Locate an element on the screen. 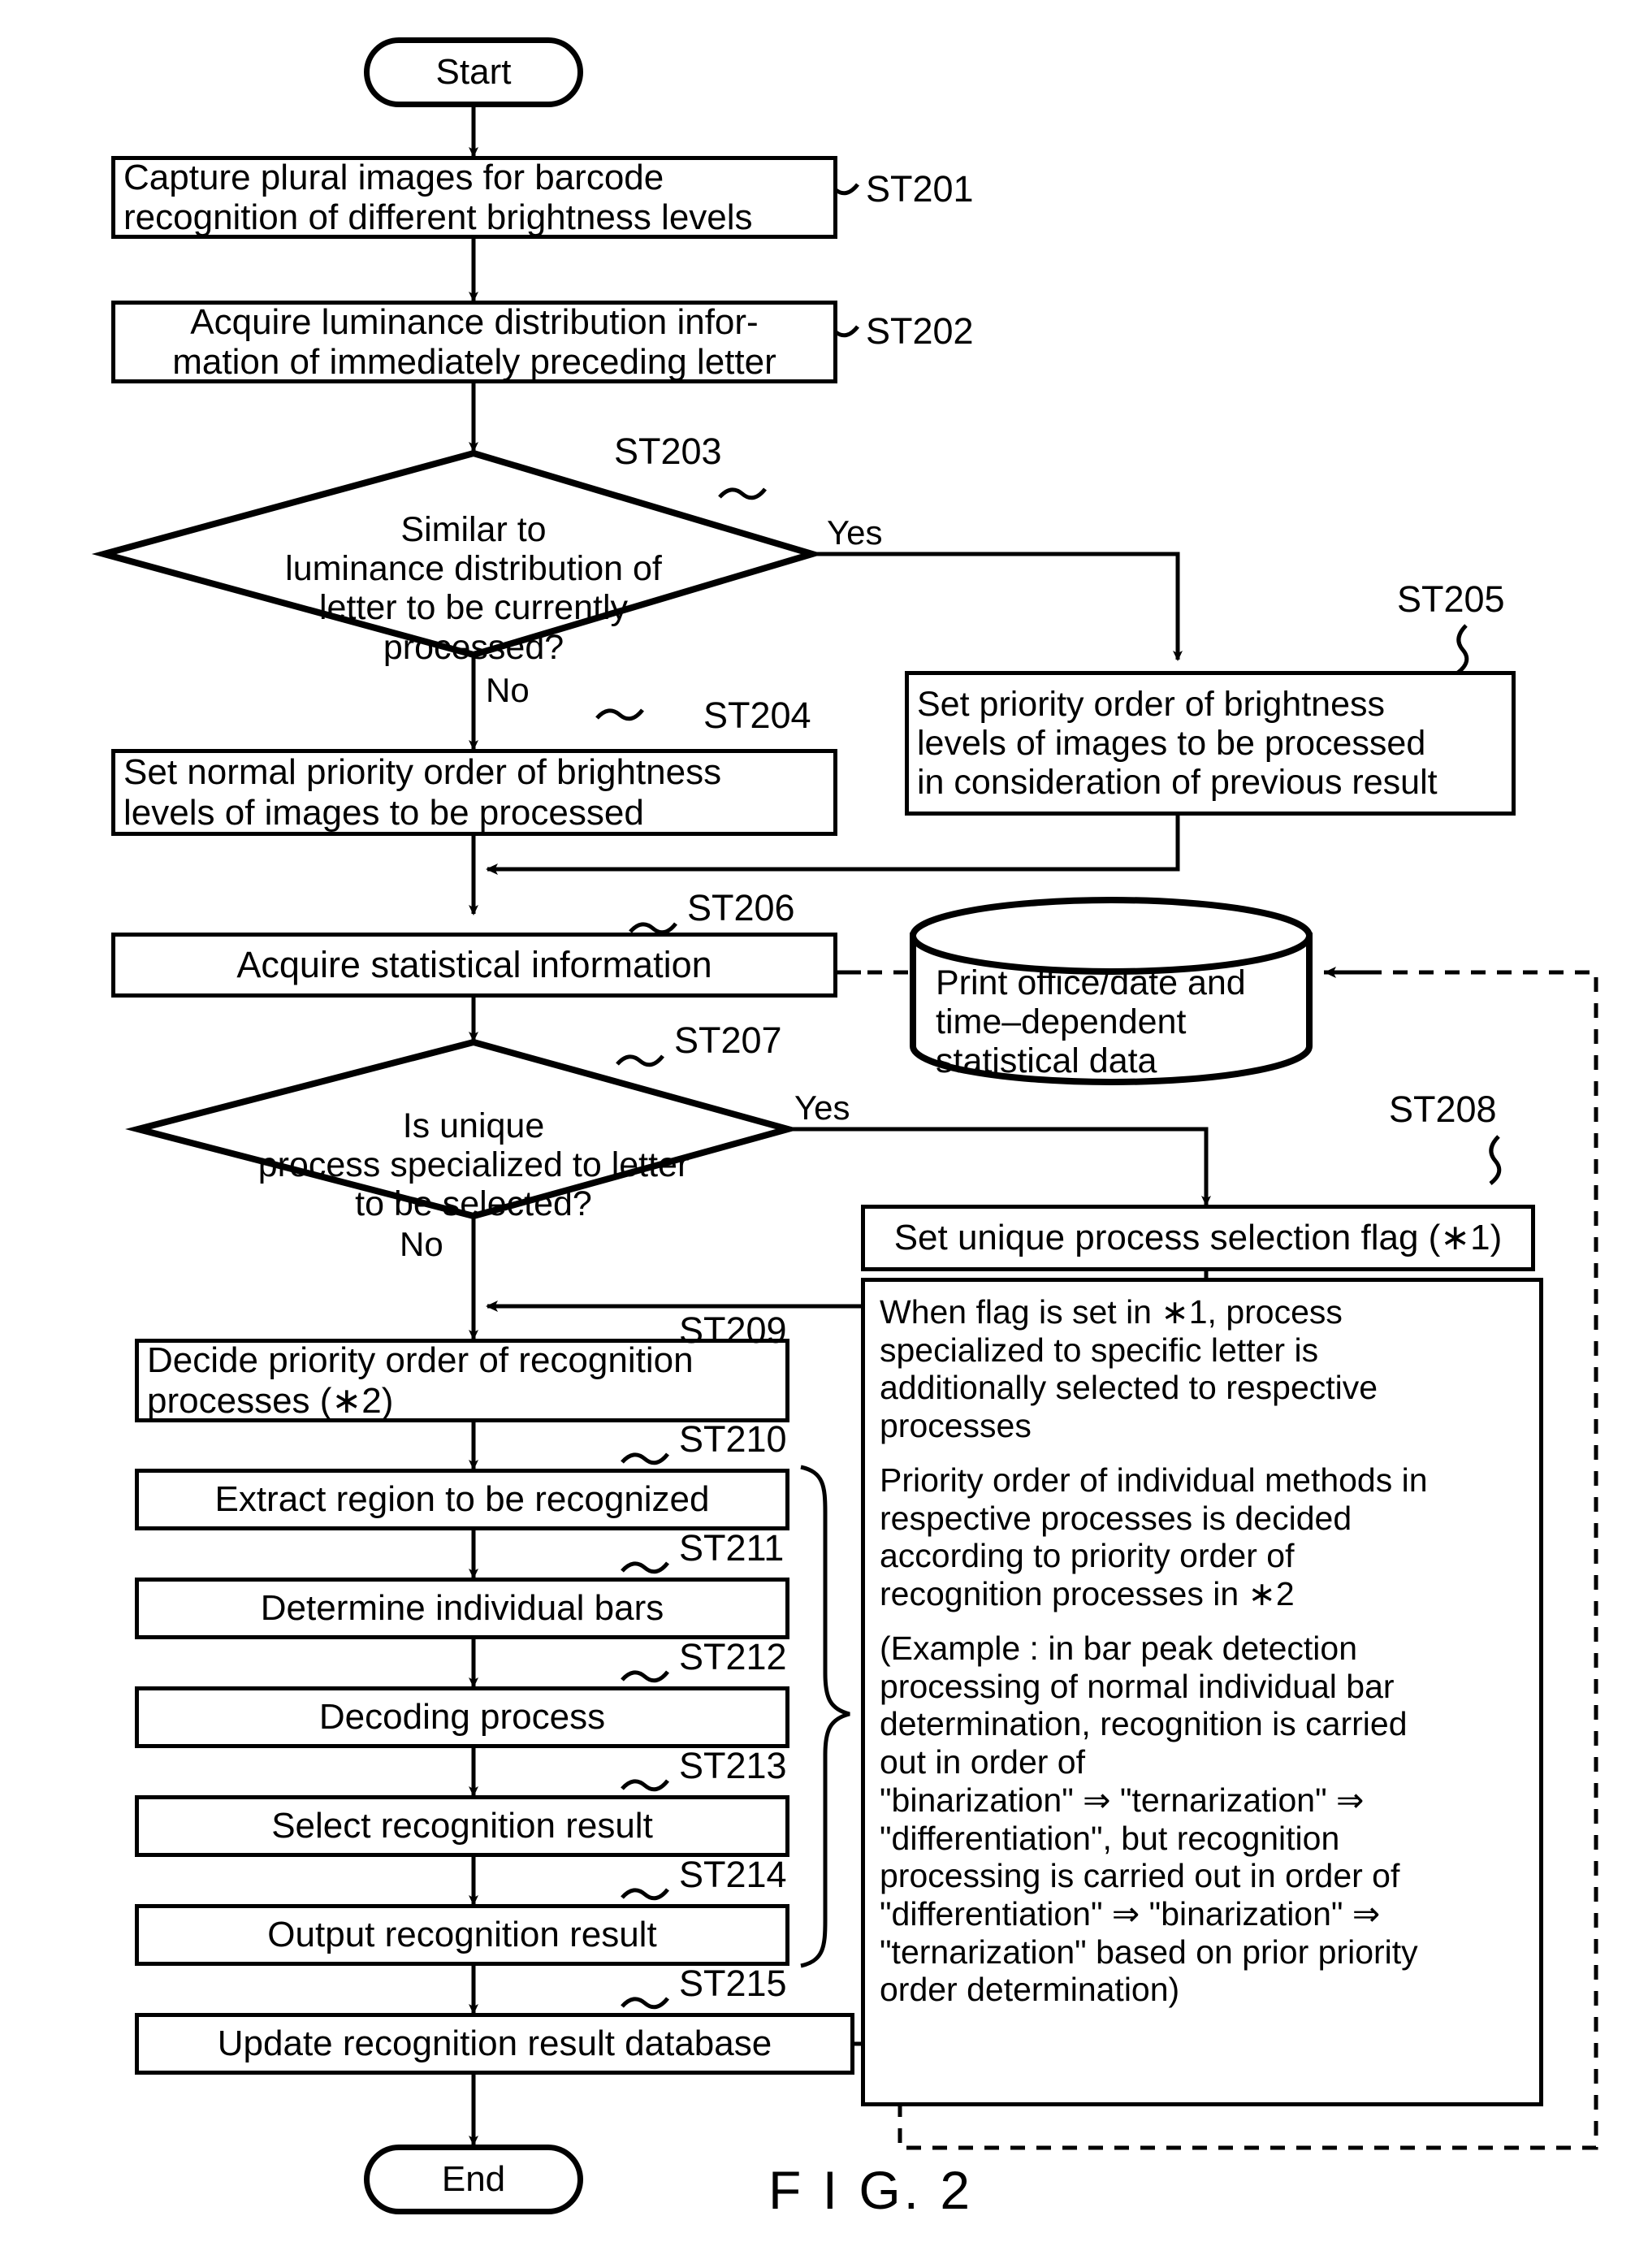 This screenshot has height=2268, width=1648. edge-label-st203-no: No is located at coordinates (508, 690).